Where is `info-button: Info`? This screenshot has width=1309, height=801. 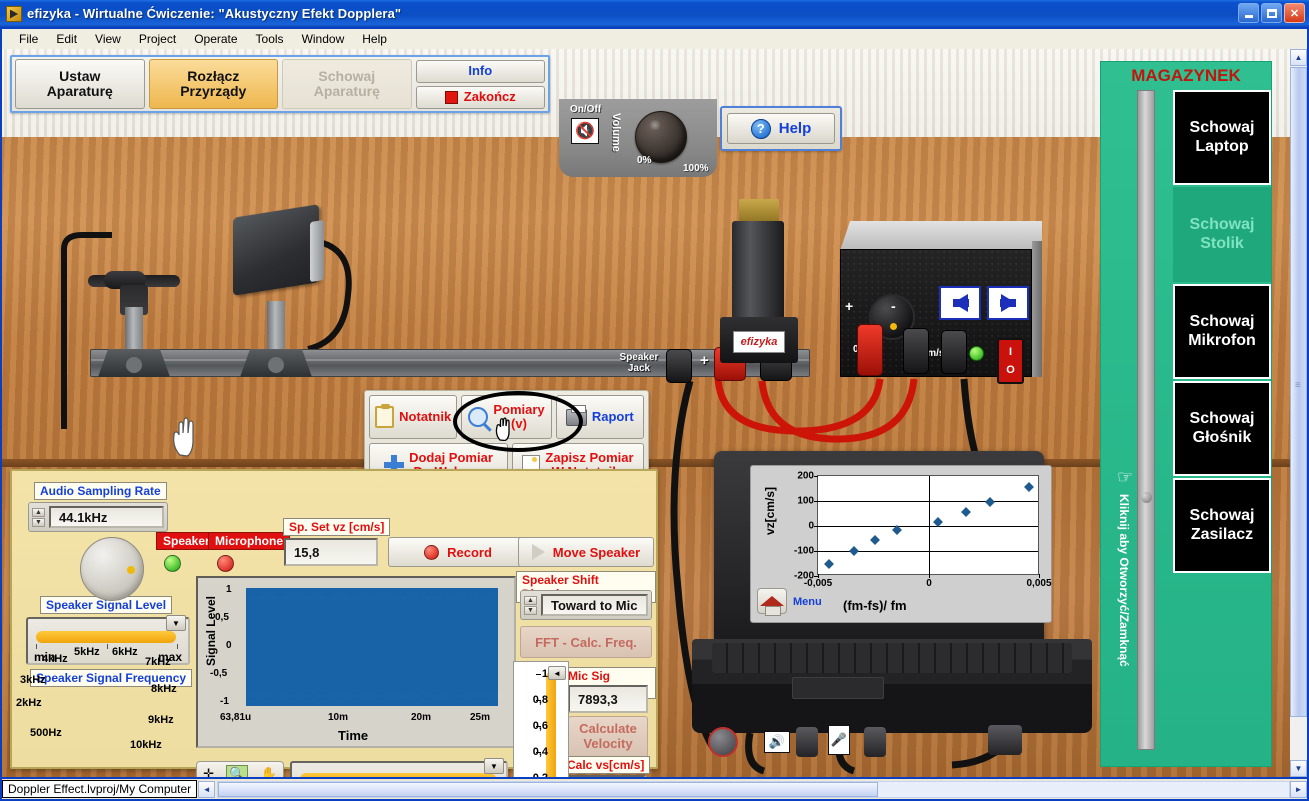
info-button: Info is located at coordinates (480, 71).